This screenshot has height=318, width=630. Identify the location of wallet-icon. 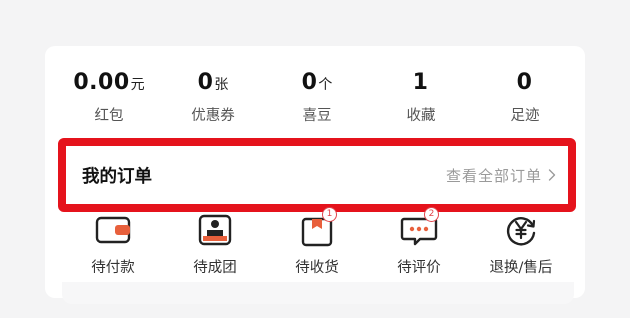
(113, 230).